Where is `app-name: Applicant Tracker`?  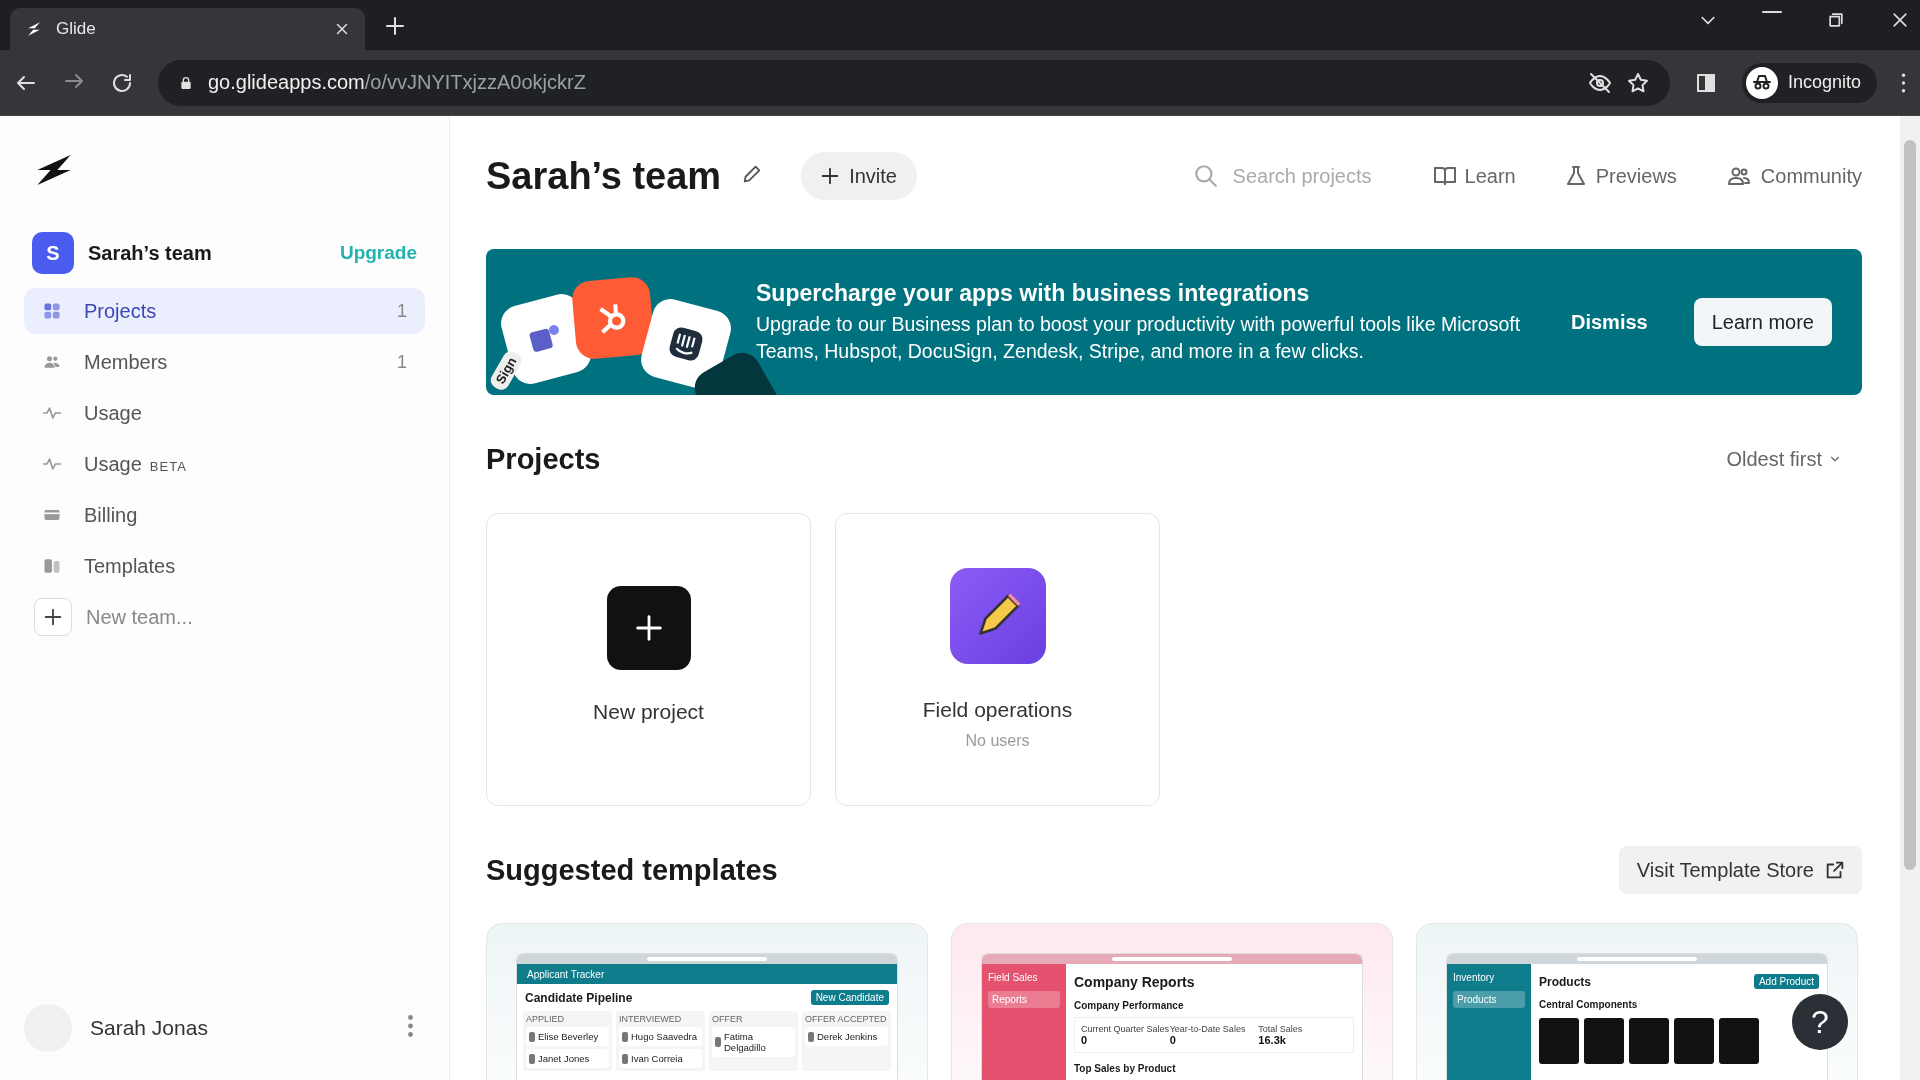
app-name: Applicant Tracker is located at coordinates (566, 974).